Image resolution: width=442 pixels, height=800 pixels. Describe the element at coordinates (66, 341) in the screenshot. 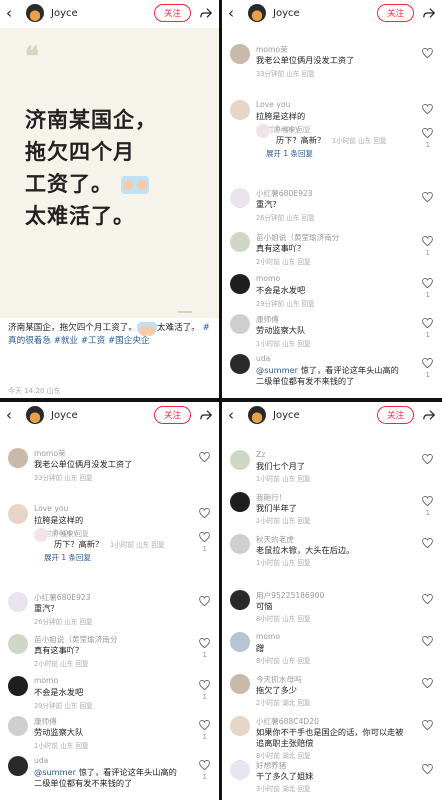

I see `hashtag: #就业` at that location.